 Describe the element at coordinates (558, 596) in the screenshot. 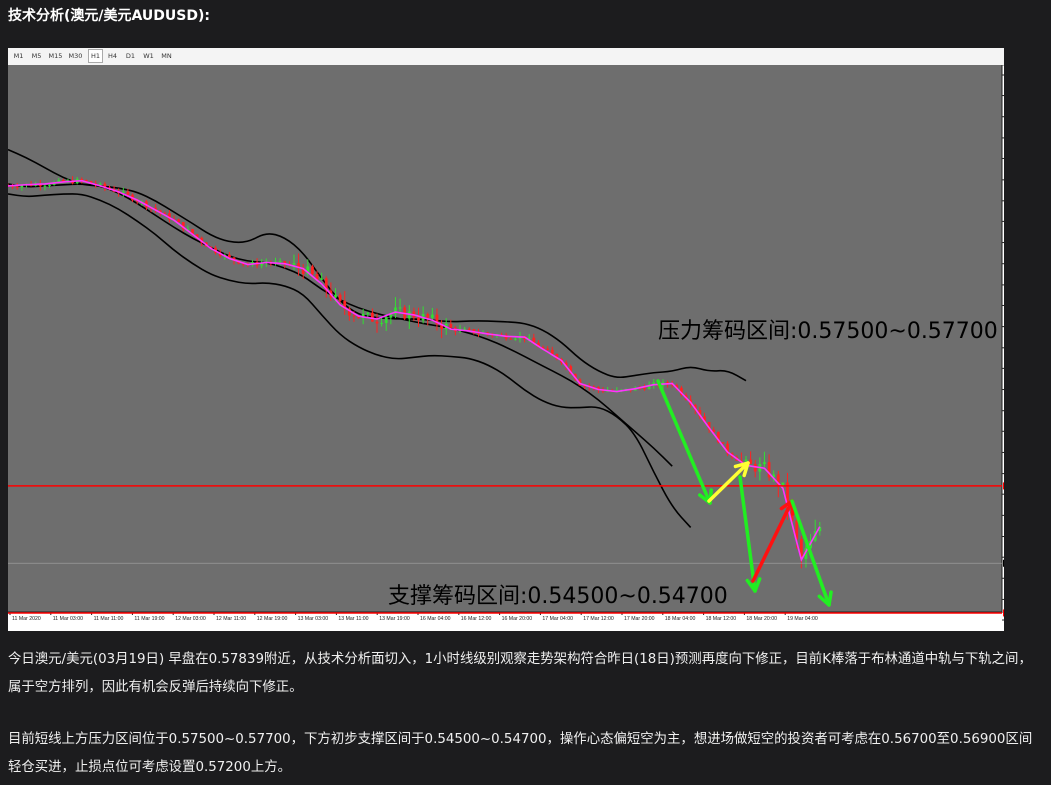

I see `support-zone-annotation: 支撑筹码区间:0.54500~0.54700` at that location.